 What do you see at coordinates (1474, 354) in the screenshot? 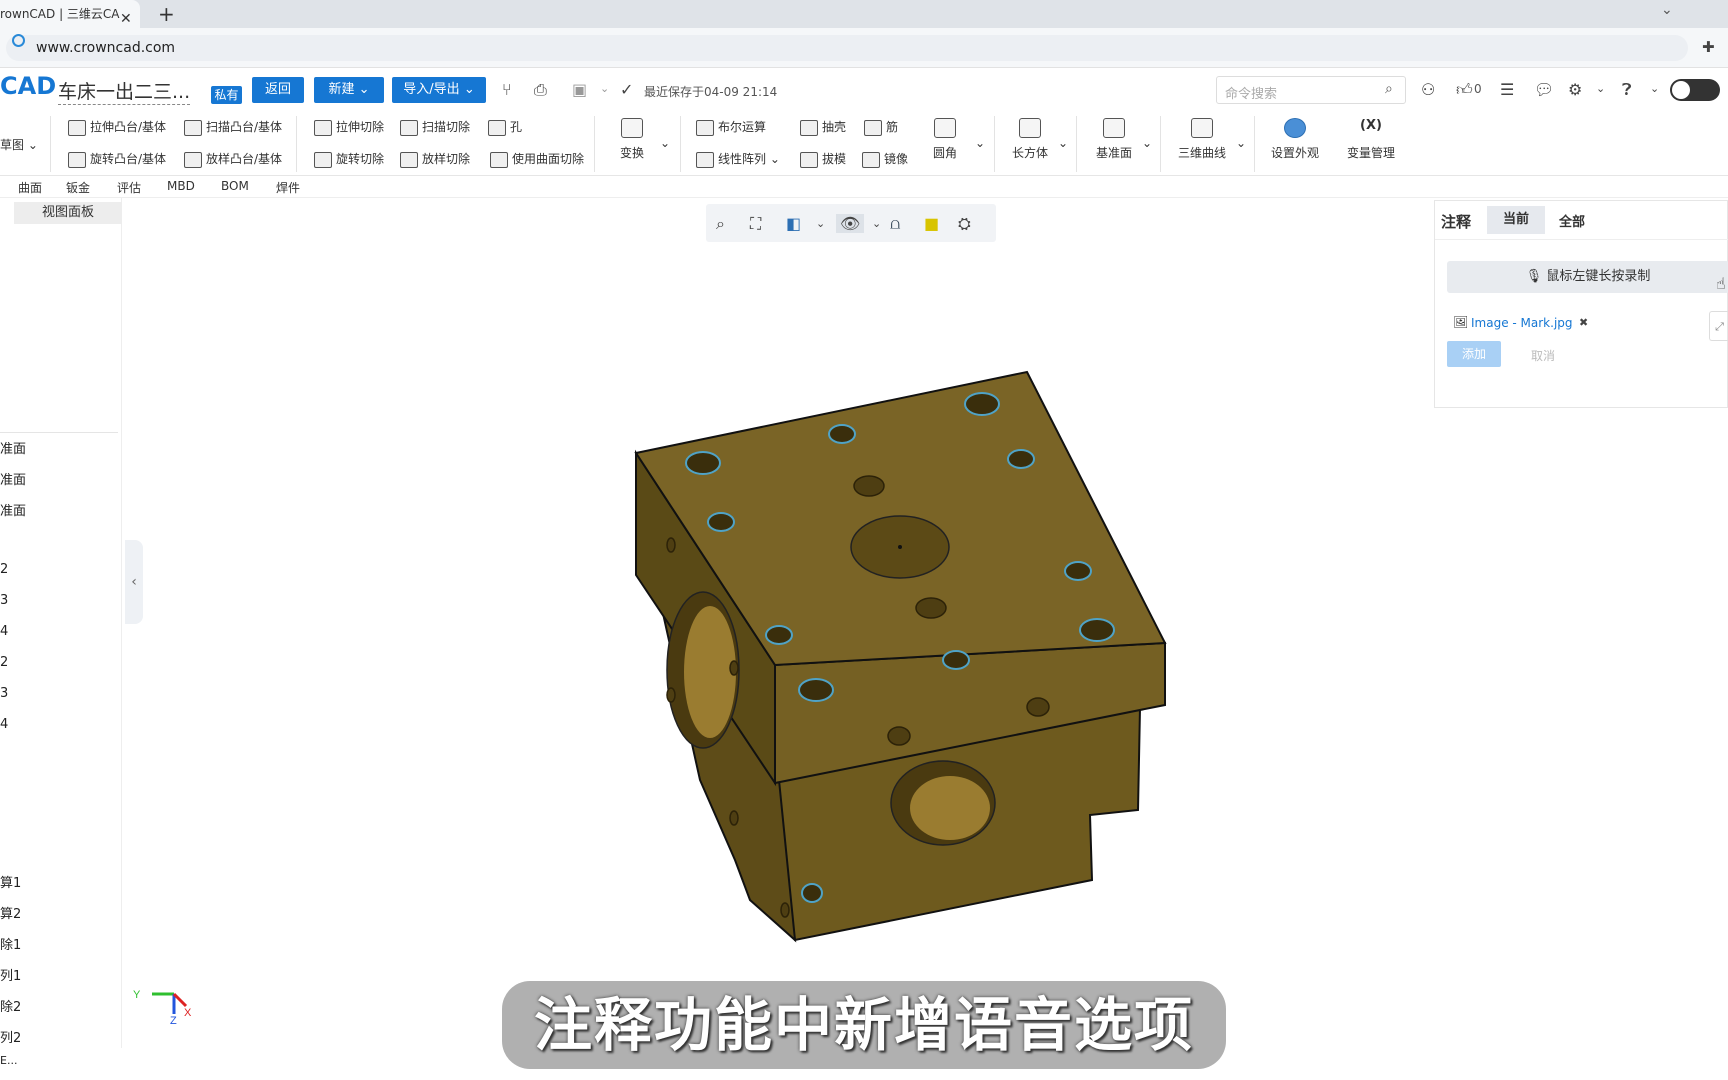
I see `add-button: 添加` at bounding box center [1474, 354].